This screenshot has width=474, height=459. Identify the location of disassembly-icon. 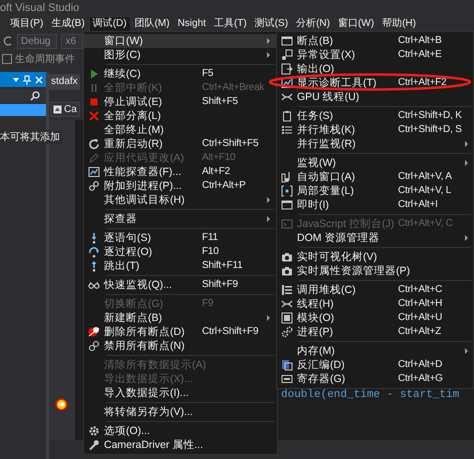
(287, 365).